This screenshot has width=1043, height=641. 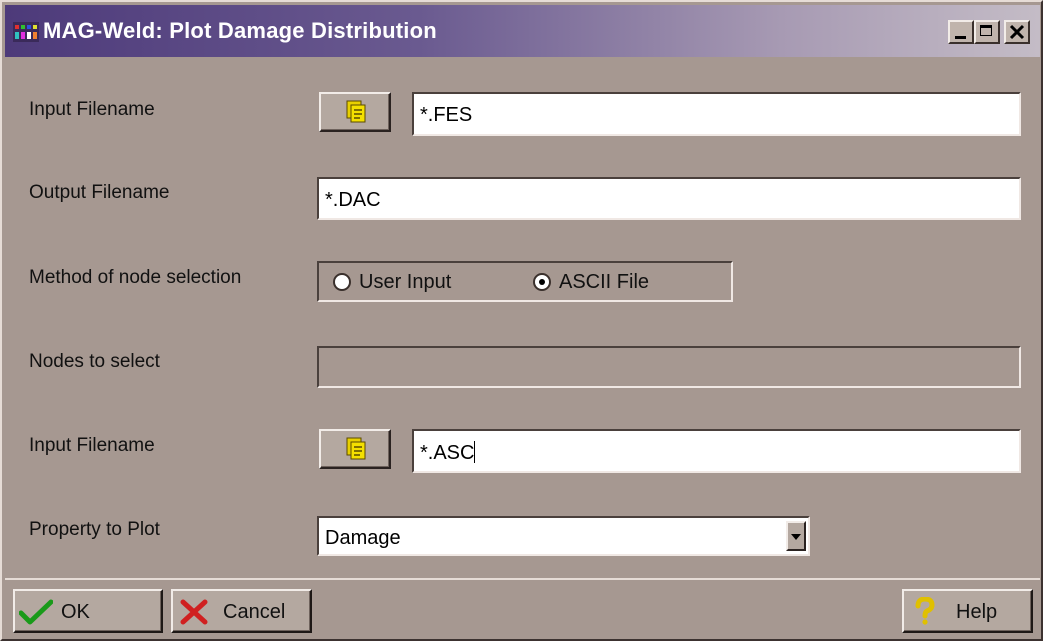 What do you see at coordinates (36, 612) in the screenshot?
I see `checkmark-icon` at bounding box center [36, 612].